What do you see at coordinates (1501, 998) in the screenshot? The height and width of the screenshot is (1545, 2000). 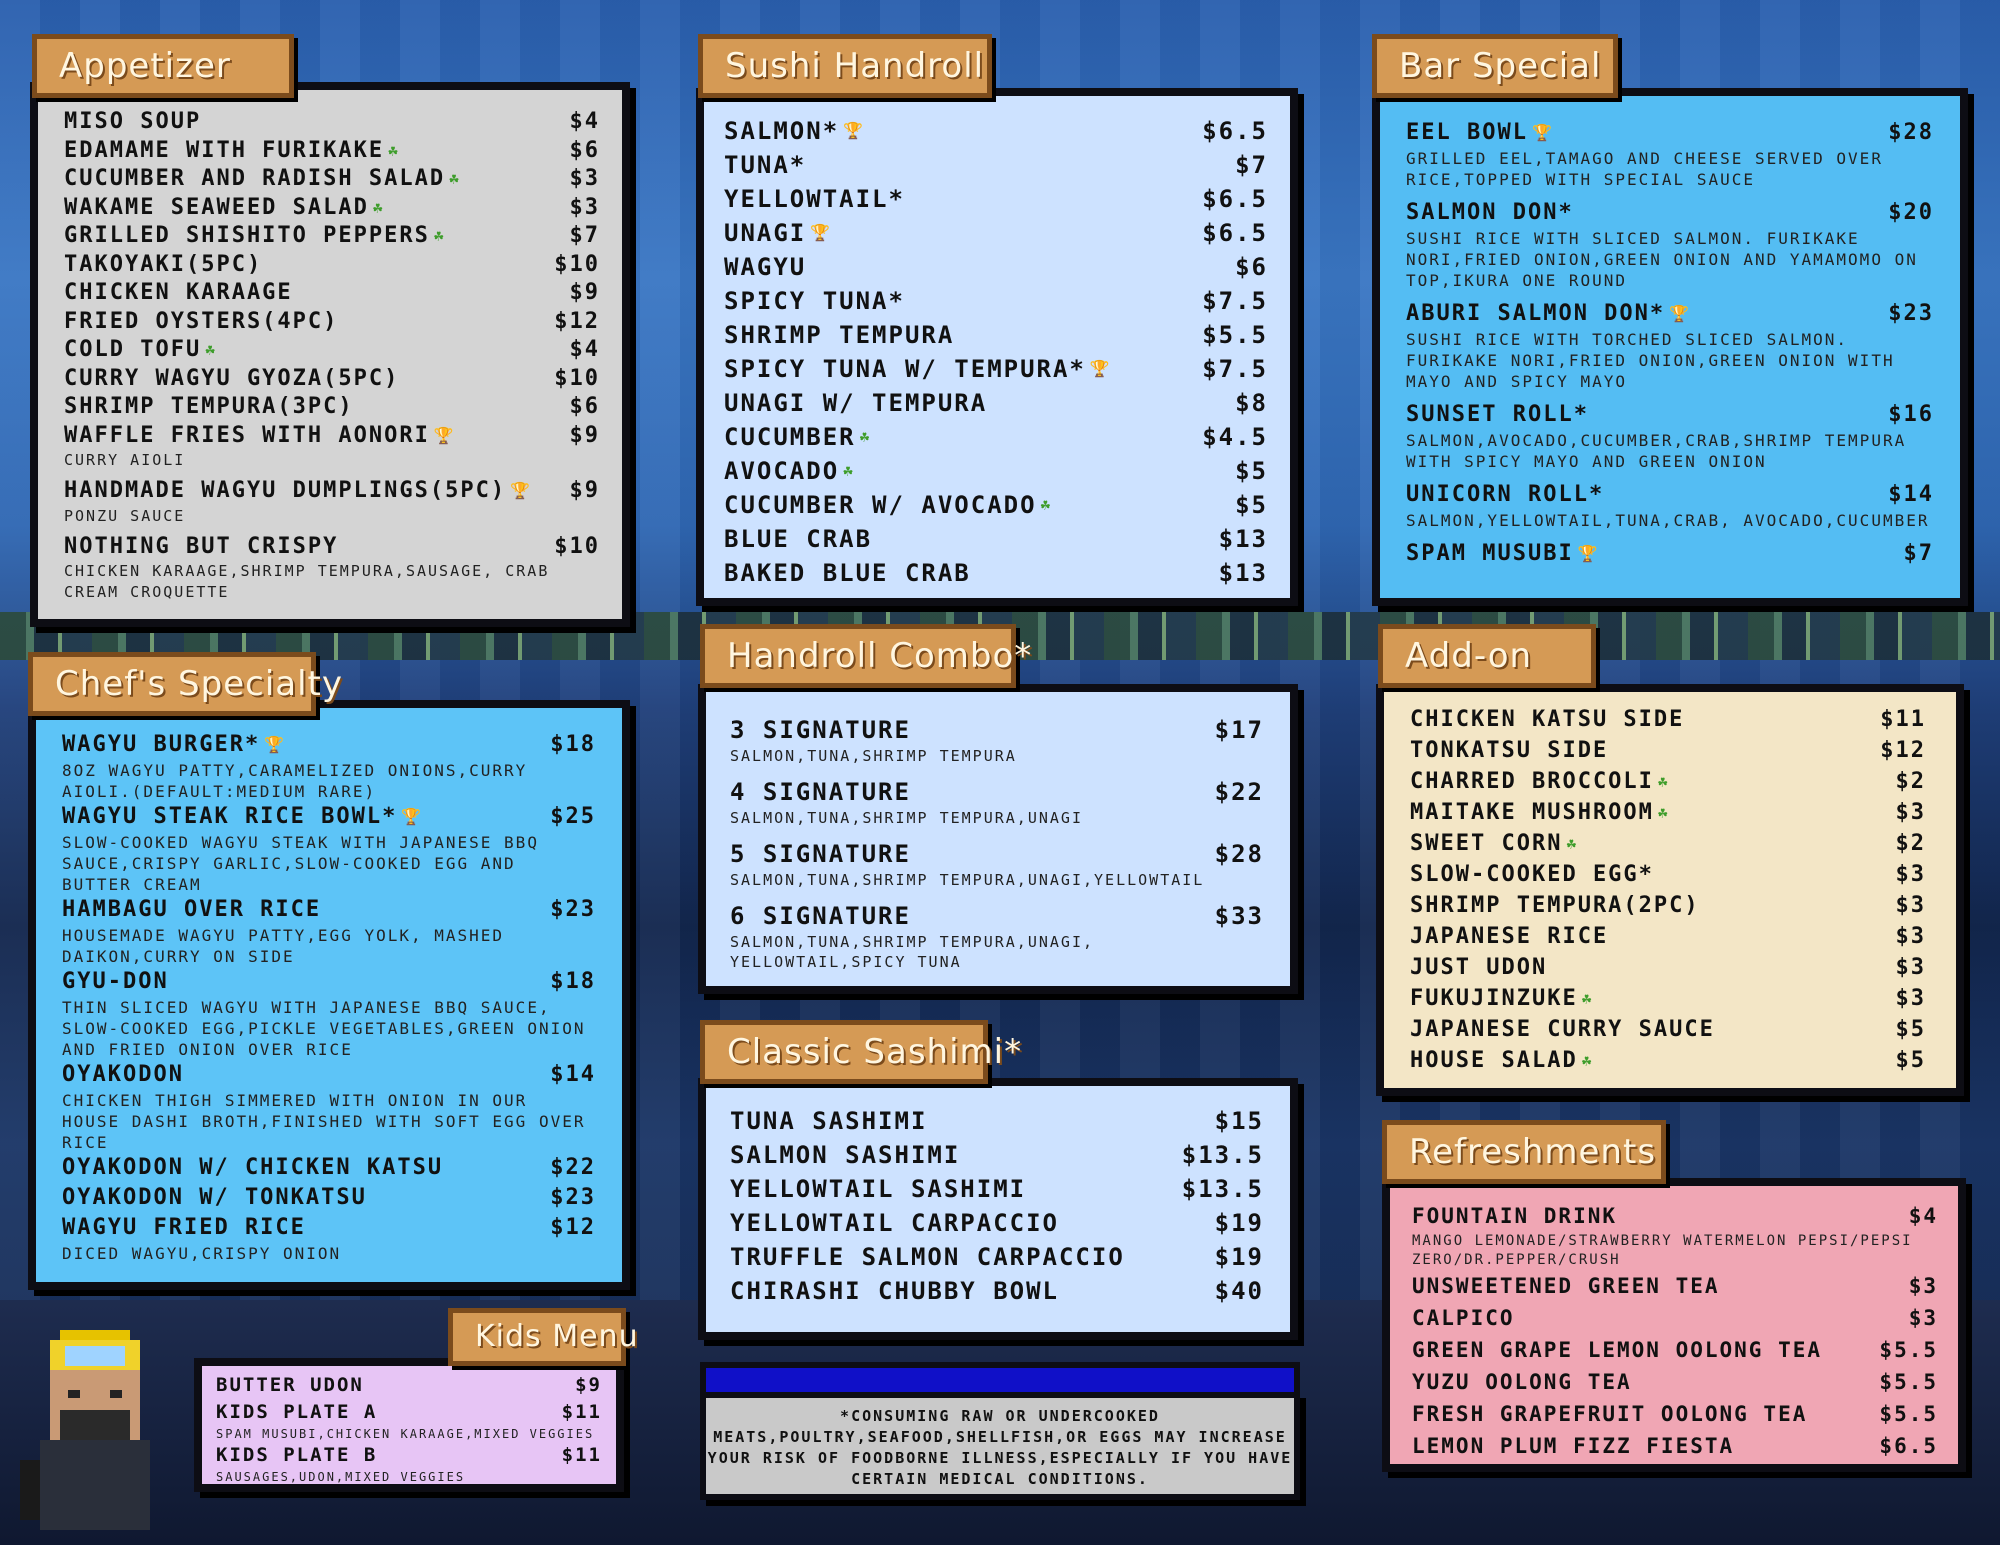 I see `menu-item-name: FUKUJINZUKE ☘` at bounding box center [1501, 998].